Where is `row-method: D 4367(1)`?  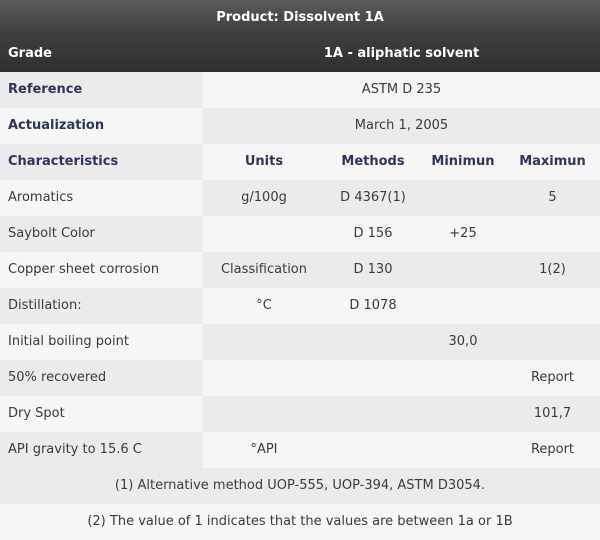
row-method: D 4367(1) is located at coordinates (373, 197).